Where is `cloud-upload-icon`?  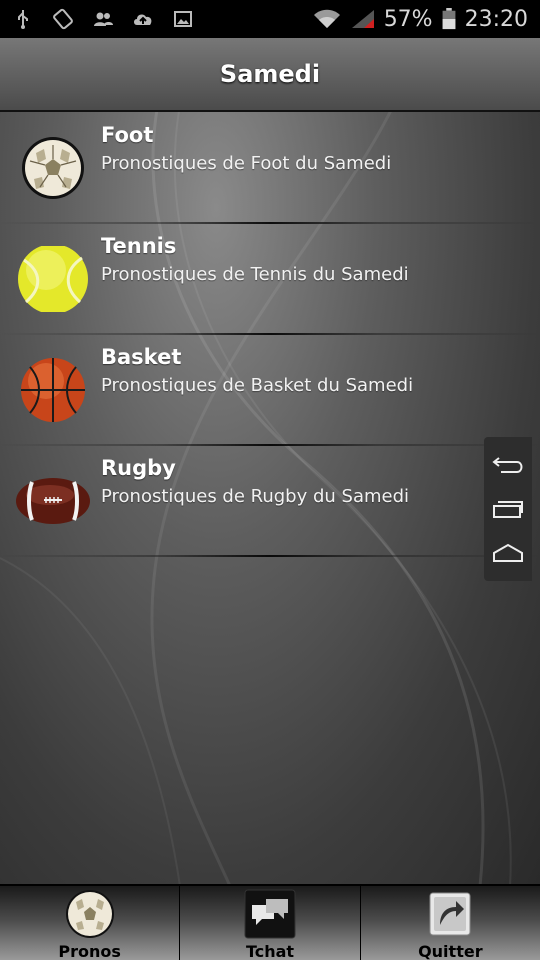
cloud-upload-icon is located at coordinates (143, 19).